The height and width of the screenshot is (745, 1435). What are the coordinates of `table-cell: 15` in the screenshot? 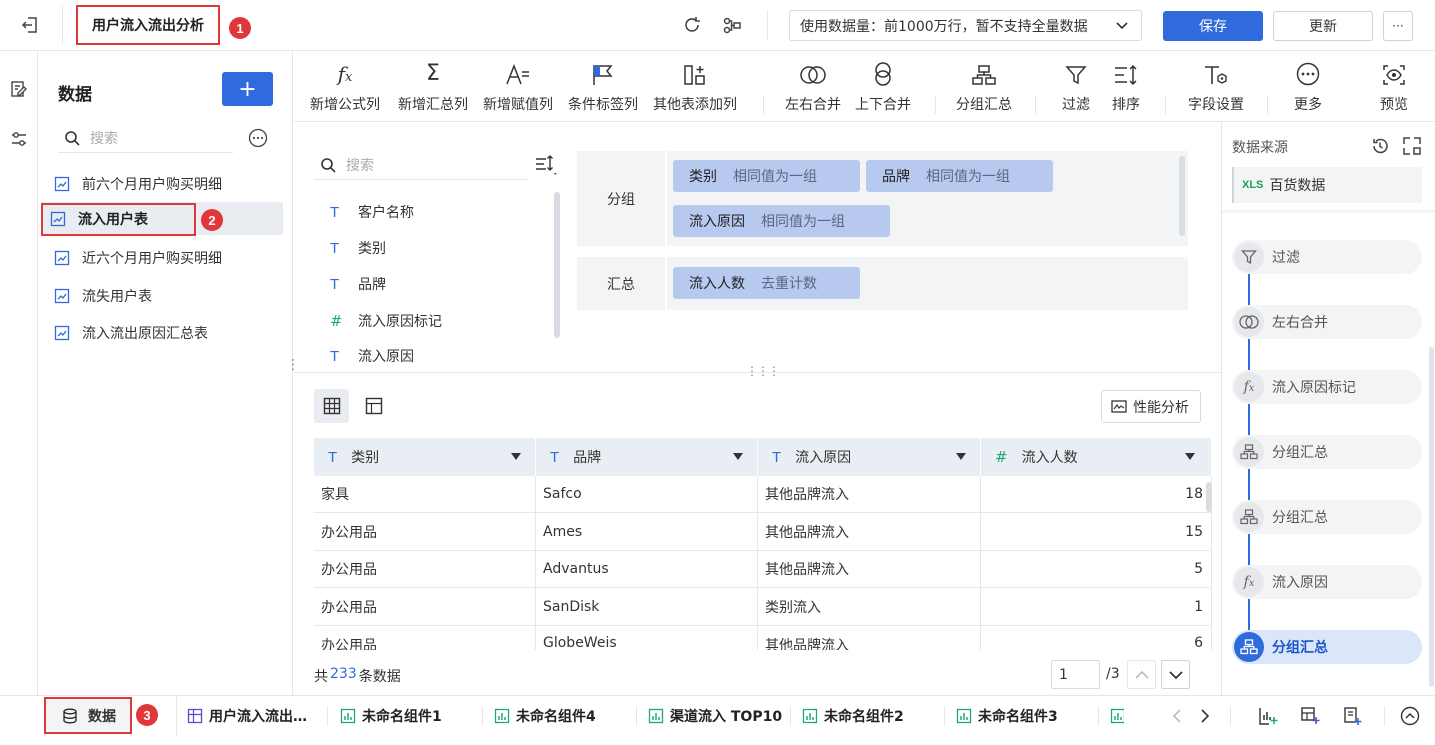 It's located at (1096, 532).